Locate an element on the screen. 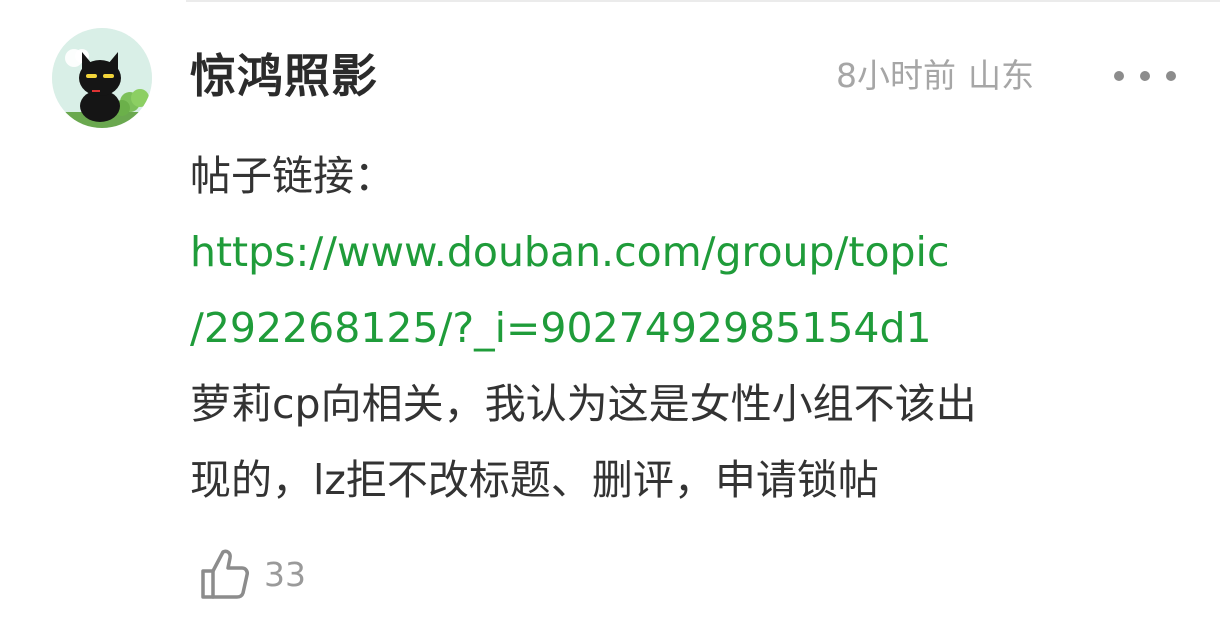 This screenshot has width=1220, height=624. topic-link-part2: /292268125/?_i=9027492985154d1 is located at coordinates (561, 328).